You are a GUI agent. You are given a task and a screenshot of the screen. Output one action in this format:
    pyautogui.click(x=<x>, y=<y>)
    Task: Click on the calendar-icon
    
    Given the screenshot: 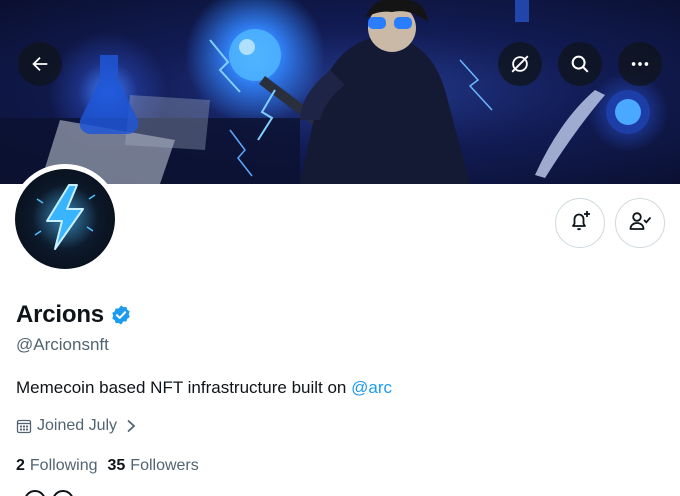 What is the action you would take?
    pyautogui.click(x=24, y=426)
    